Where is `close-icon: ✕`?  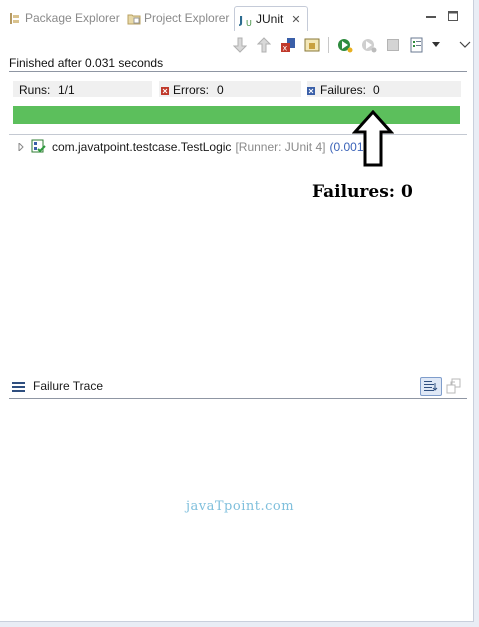 close-icon: ✕ is located at coordinates (295, 19).